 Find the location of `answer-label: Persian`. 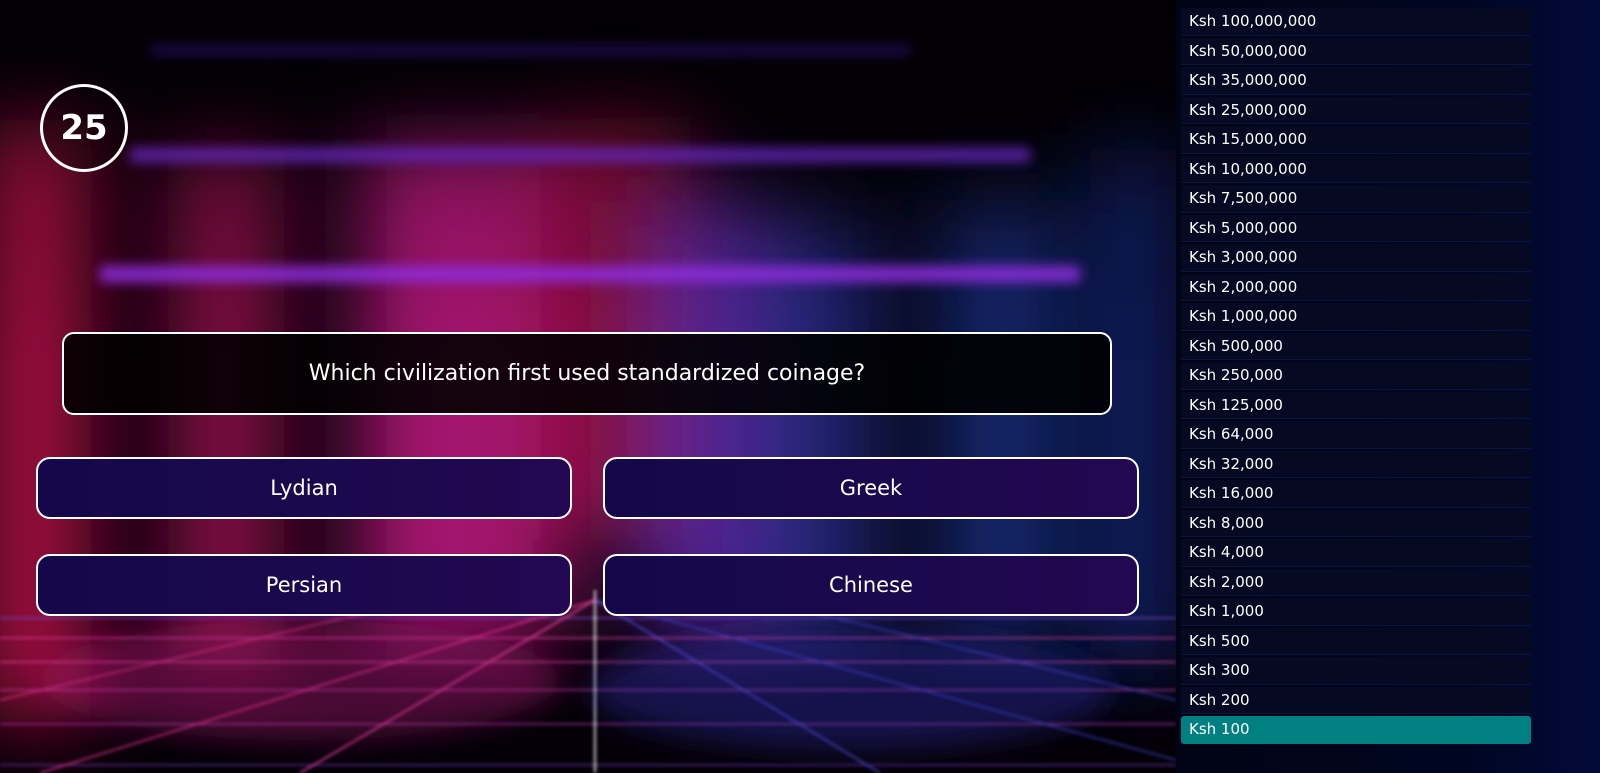

answer-label: Persian is located at coordinates (304, 585).